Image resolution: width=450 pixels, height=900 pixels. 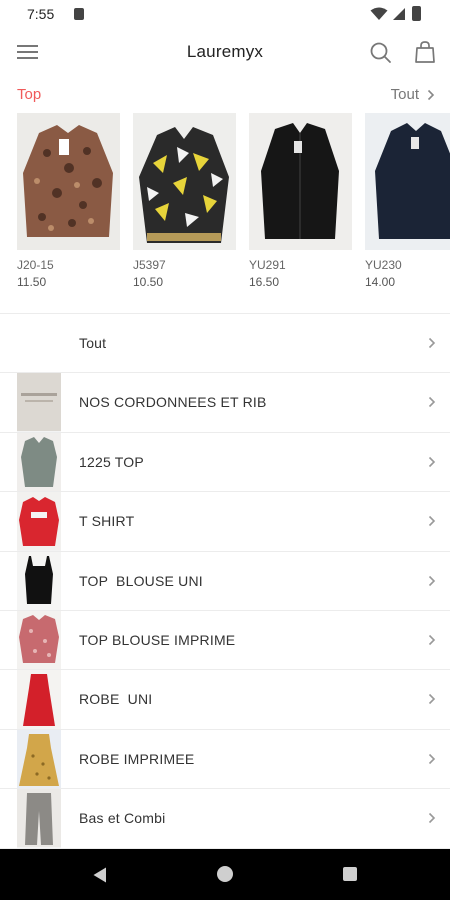 I want to click on category-item-robe-imprimee: ROBE IMPRIMEE, so click(x=225, y=759).